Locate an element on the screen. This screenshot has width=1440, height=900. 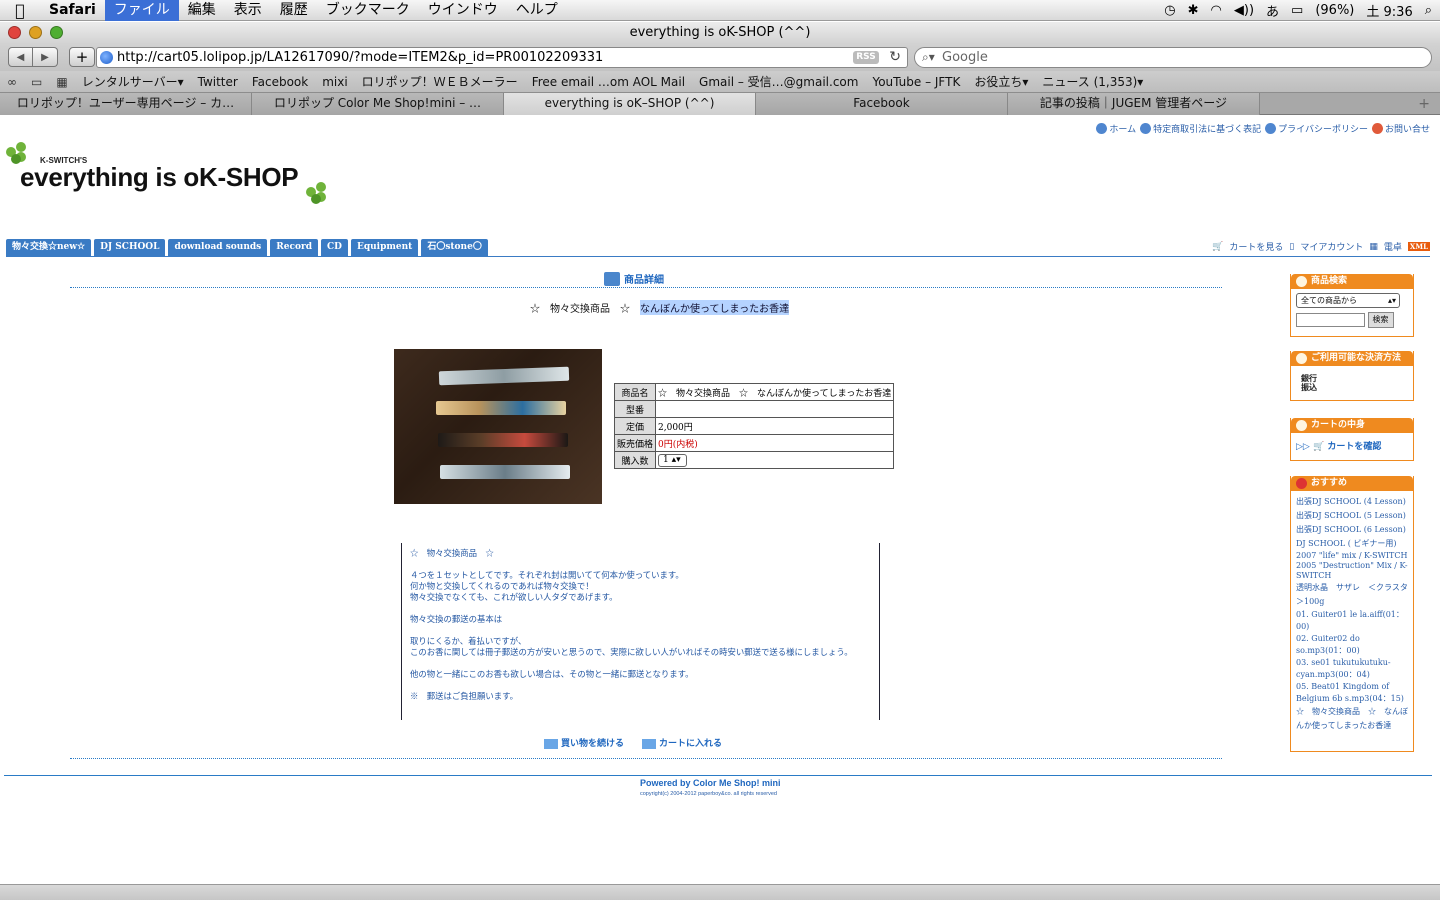
calculator-link: 電卓 is located at coordinates (1393, 246).